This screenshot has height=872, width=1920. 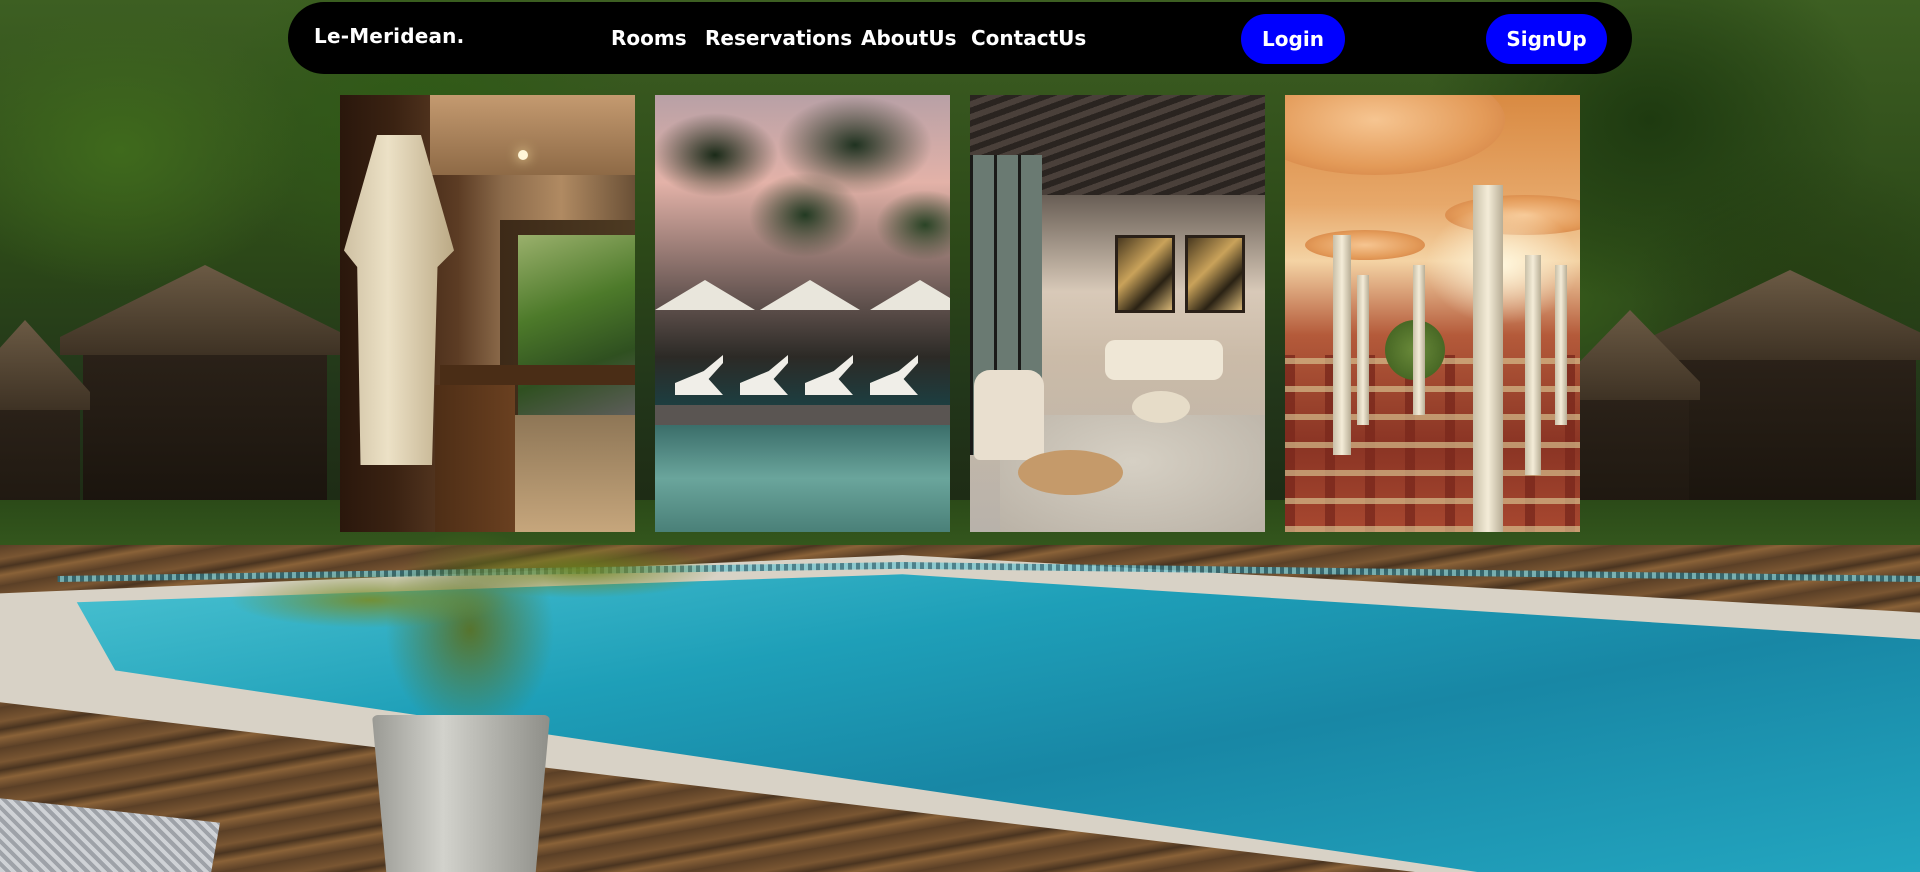 I want to click on gallery-photo-lounge, so click(x=1117, y=313).